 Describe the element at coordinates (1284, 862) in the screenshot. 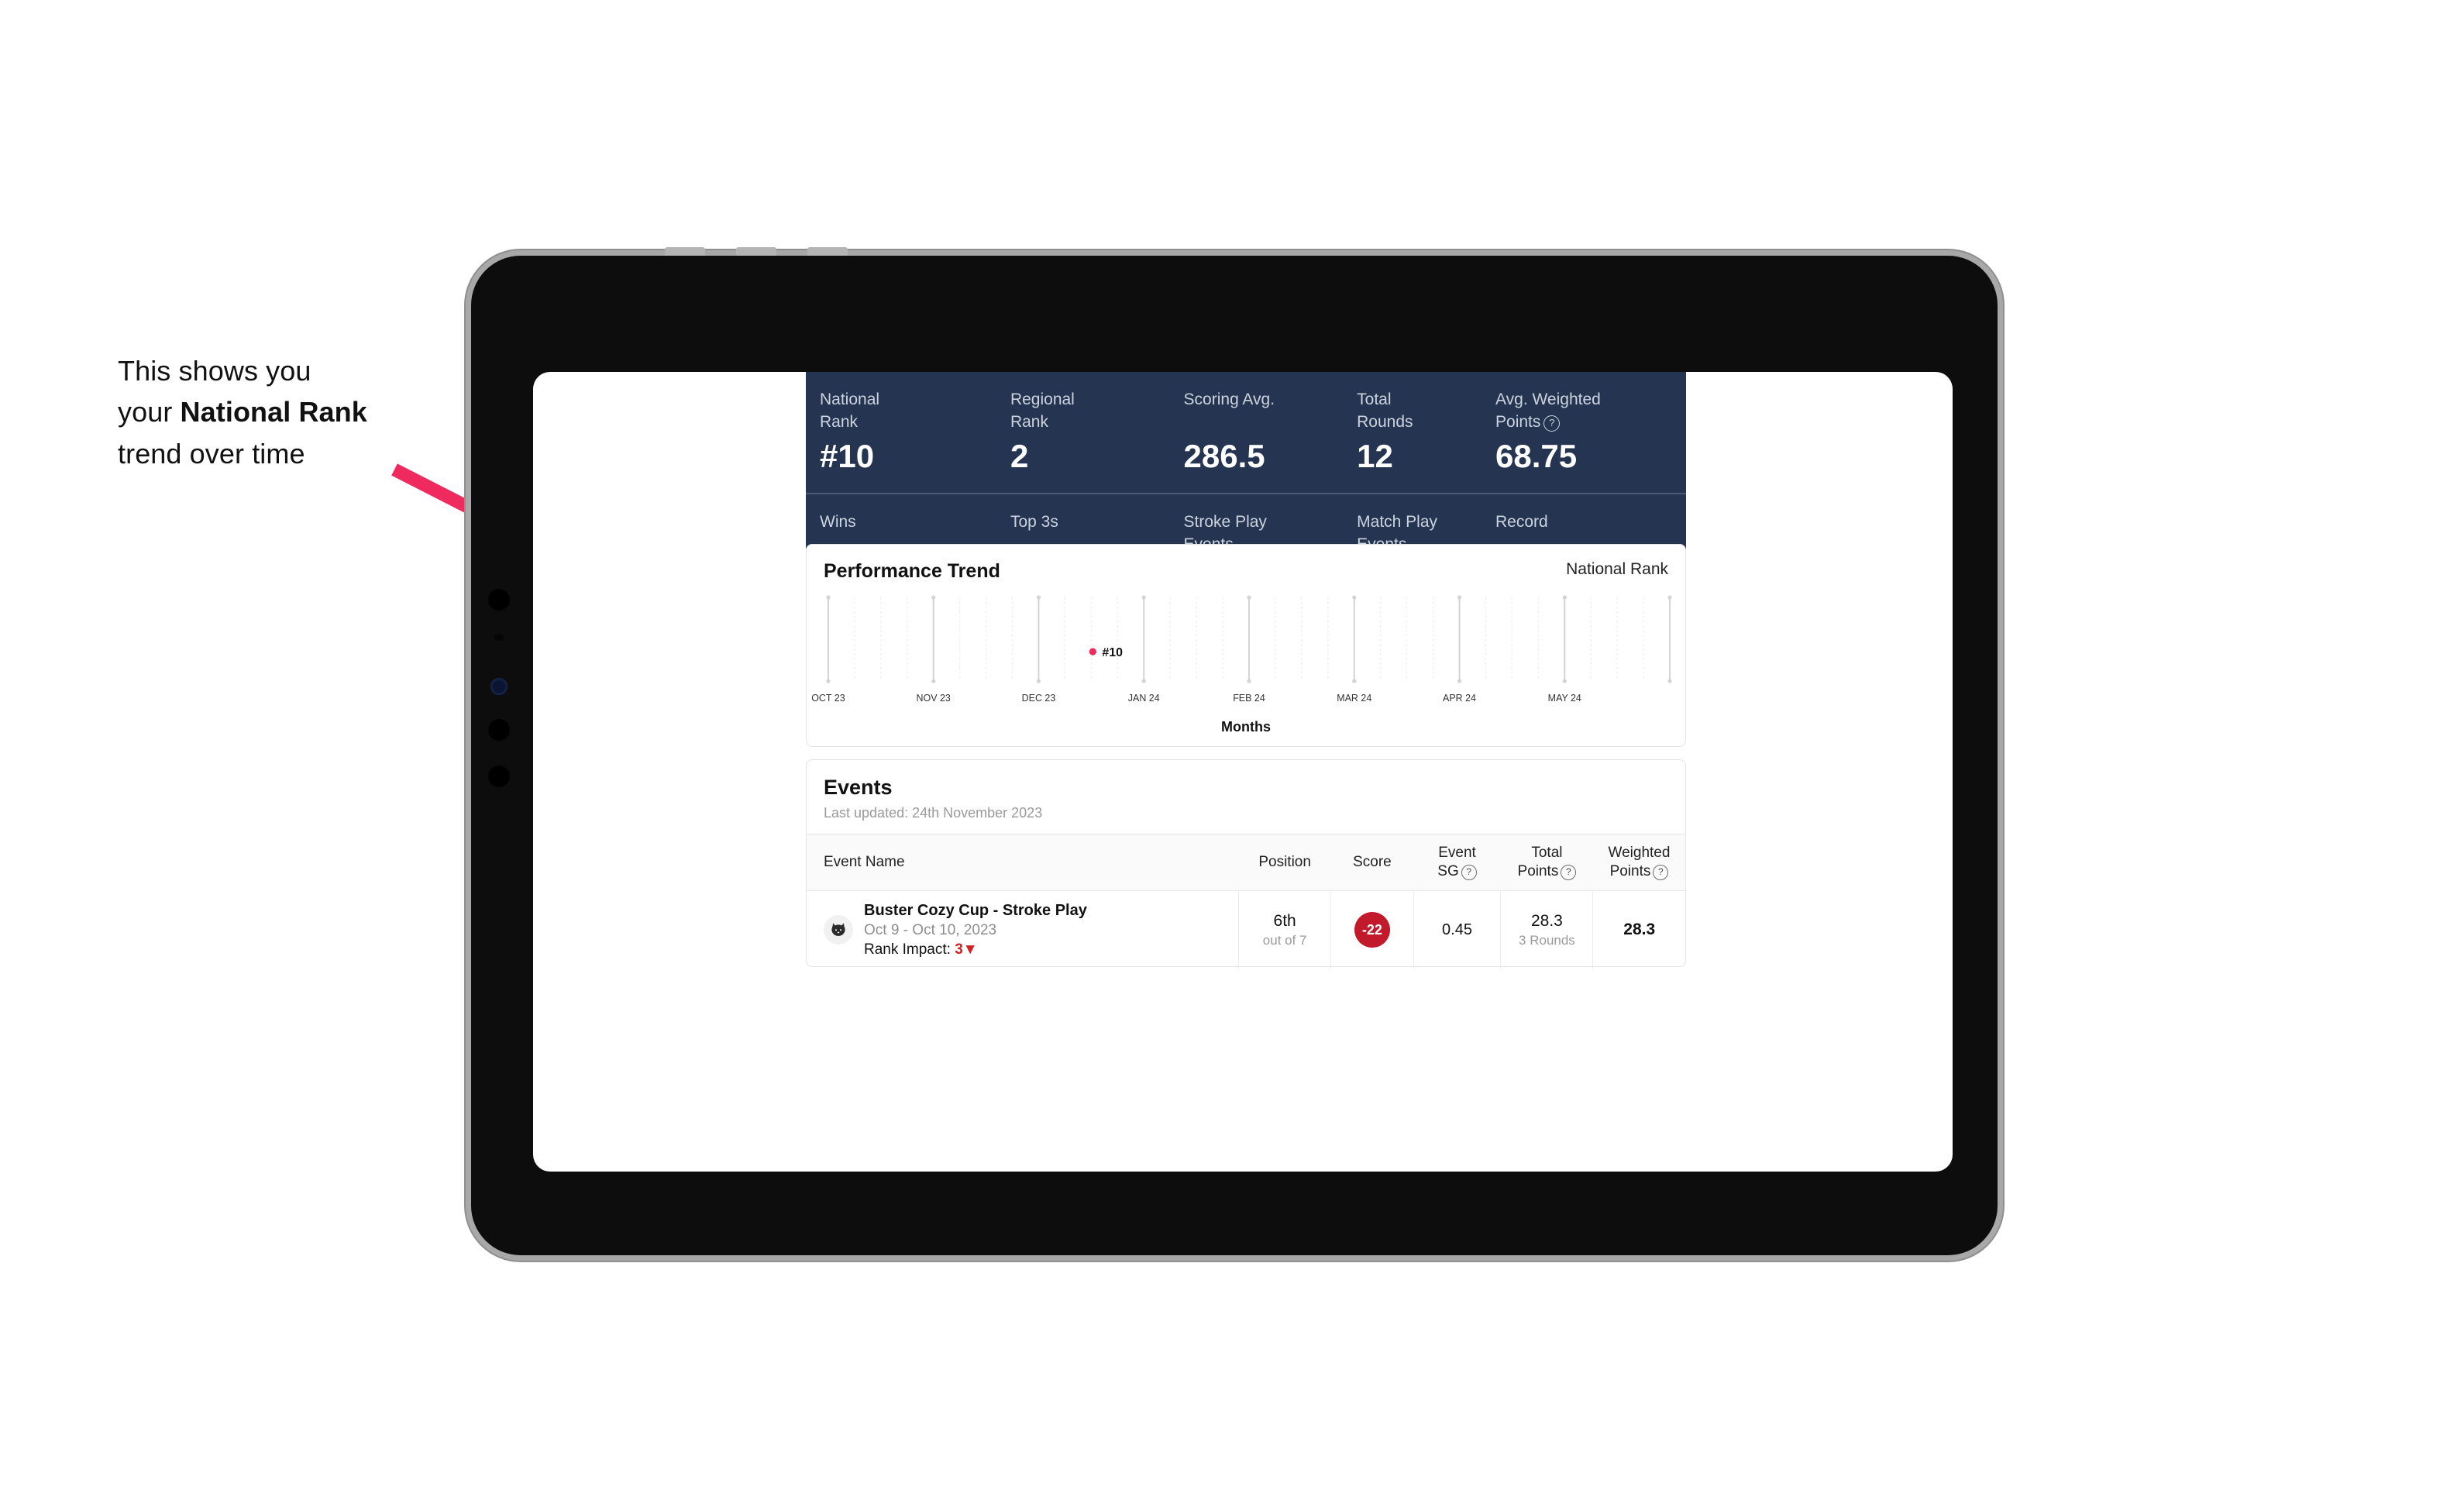

I see `col-position: Position` at that location.